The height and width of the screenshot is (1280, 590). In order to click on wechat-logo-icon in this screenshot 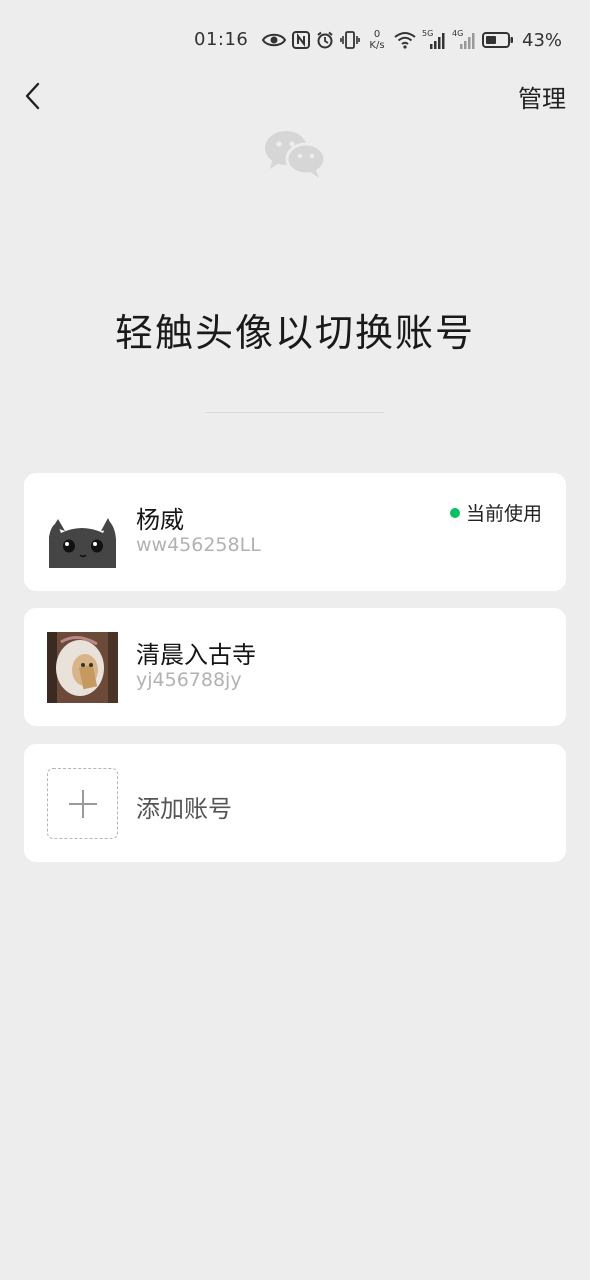, I will do `click(296, 154)`.